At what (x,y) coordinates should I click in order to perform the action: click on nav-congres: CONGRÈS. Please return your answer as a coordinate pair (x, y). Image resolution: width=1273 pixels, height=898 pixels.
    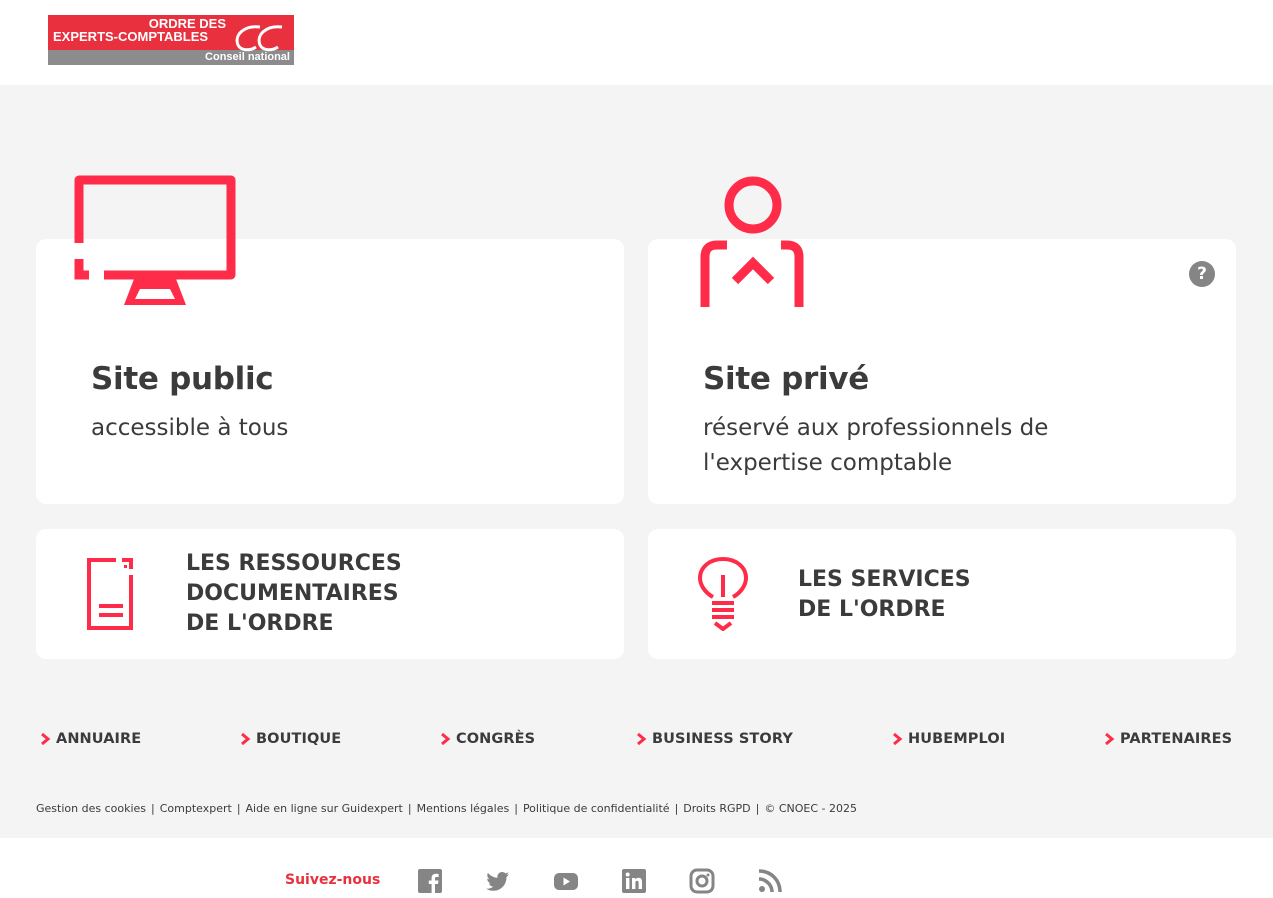
    Looking at the image, I should click on (487, 739).